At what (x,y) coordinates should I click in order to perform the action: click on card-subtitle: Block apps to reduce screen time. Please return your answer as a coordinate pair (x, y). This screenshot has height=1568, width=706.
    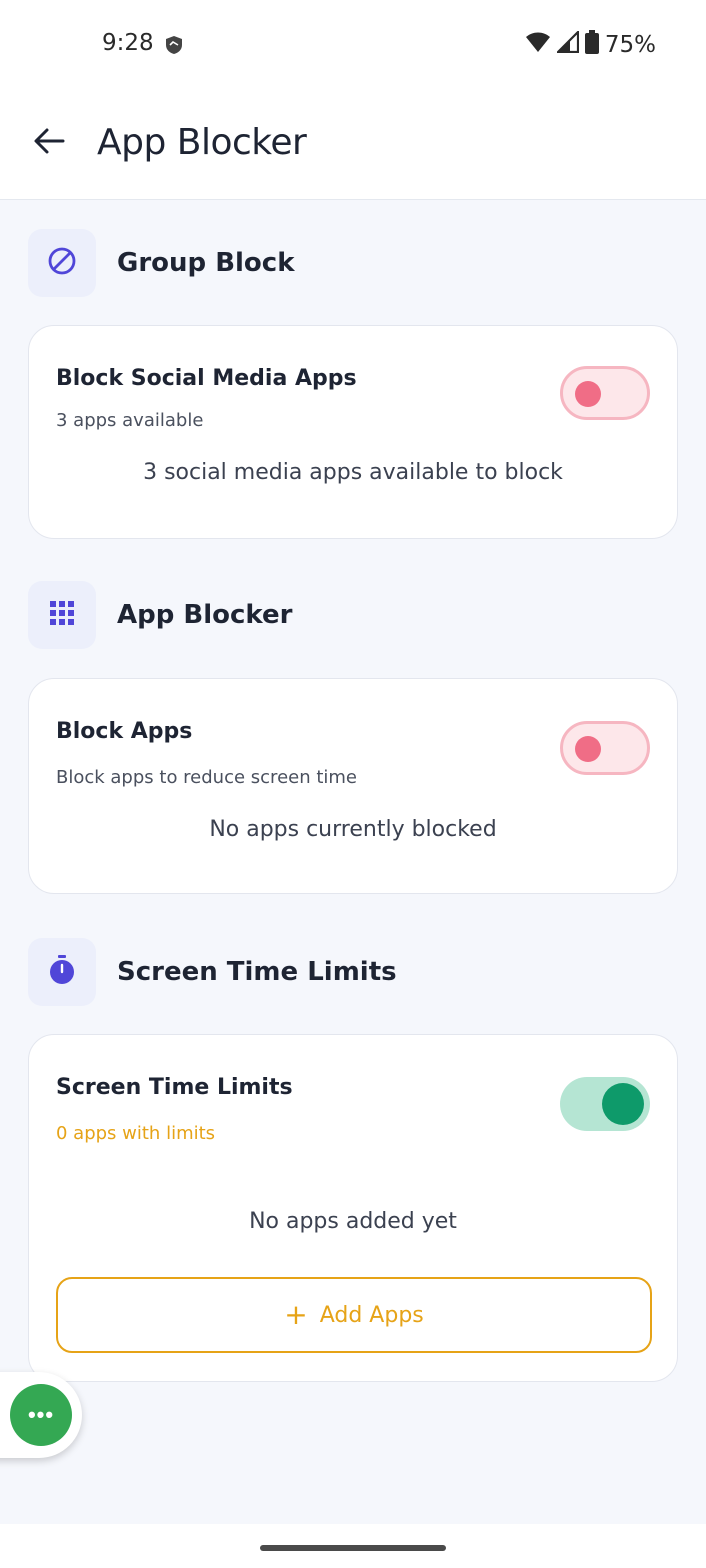
    Looking at the image, I should click on (207, 777).